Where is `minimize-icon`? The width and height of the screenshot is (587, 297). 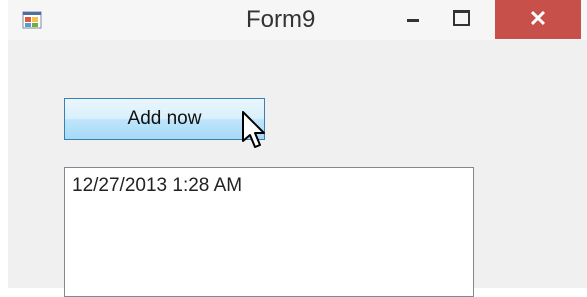
minimize-icon is located at coordinates (413, 20).